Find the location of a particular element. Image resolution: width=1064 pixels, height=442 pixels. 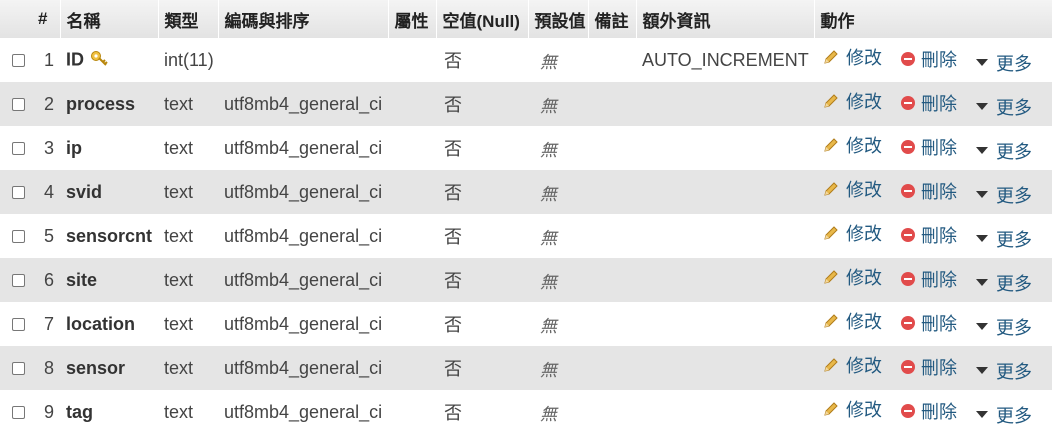

header-num: # is located at coordinates (43, 18).